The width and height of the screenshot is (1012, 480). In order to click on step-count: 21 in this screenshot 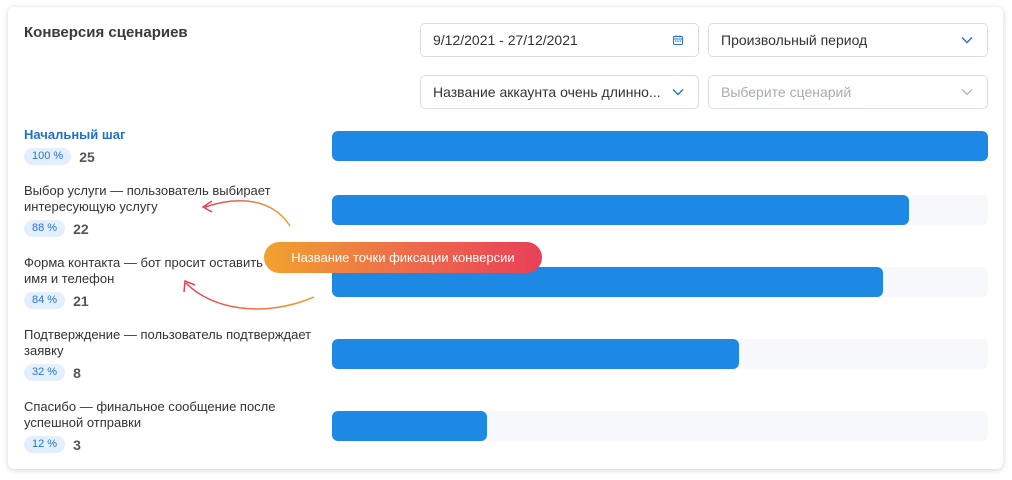, I will do `click(81, 300)`.